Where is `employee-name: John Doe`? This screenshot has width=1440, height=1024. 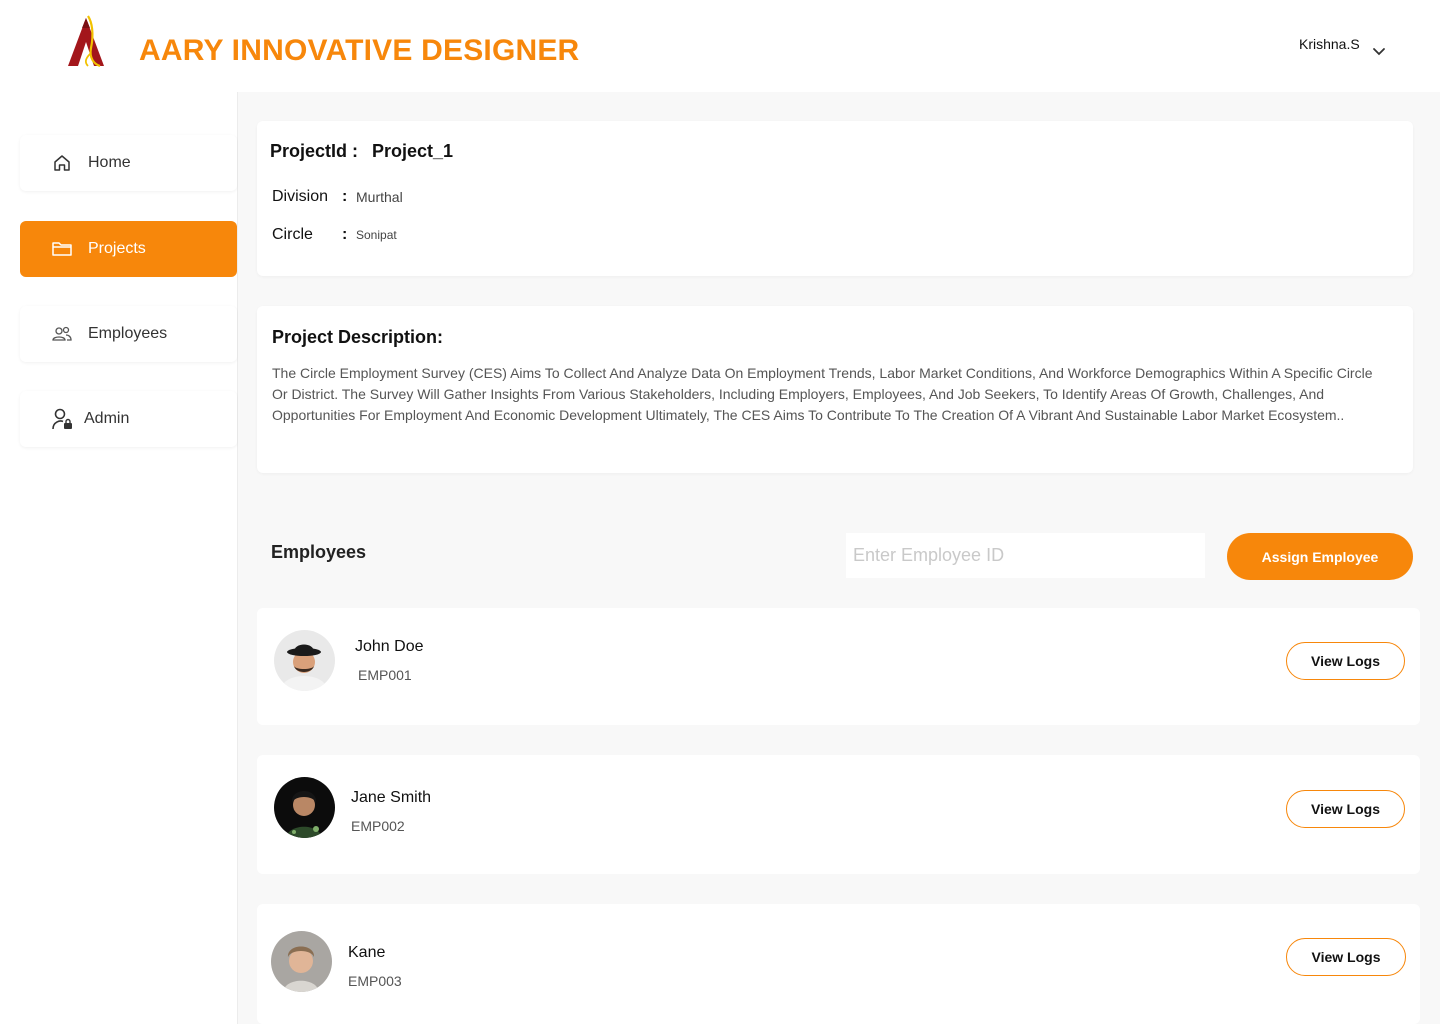
employee-name: John Doe is located at coordinates (389, 646).